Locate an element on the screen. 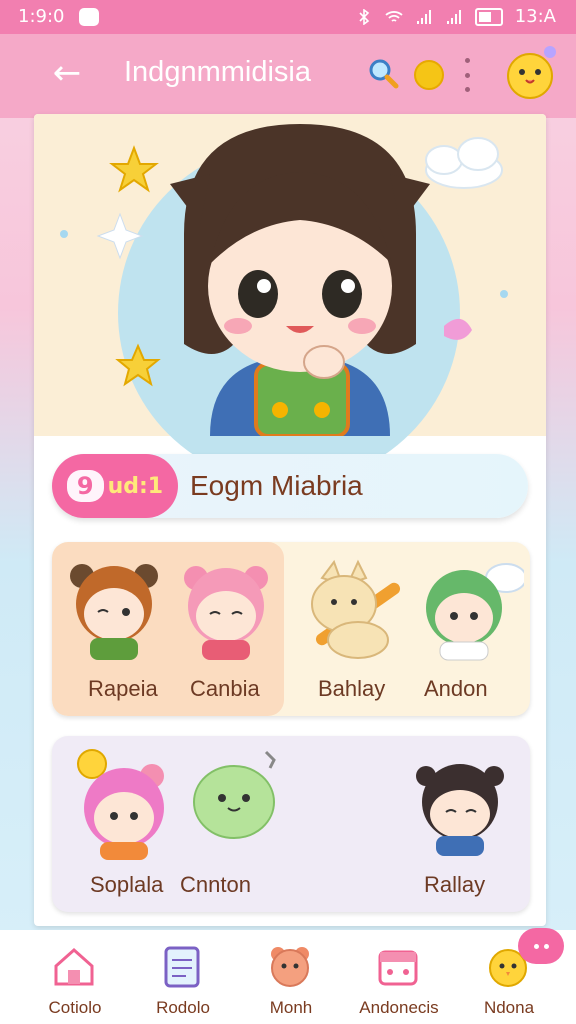 Image resolution: width=576 pixels, height=1024 pixels. bear-face-icon is located at coordinates (290, 967).